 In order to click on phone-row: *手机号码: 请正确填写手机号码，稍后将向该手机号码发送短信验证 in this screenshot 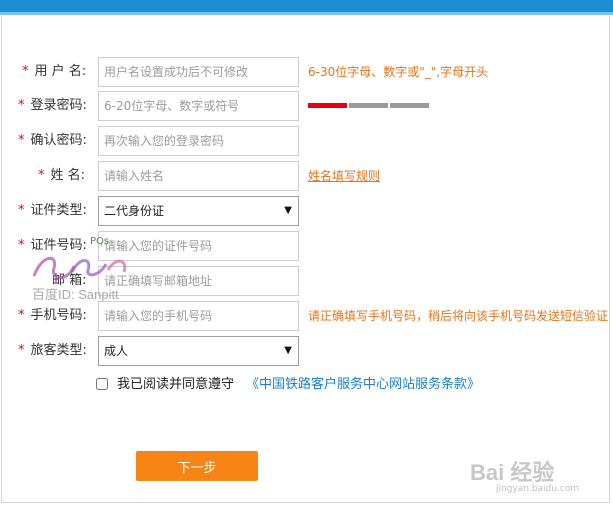, I will do `click(306, 316)`.